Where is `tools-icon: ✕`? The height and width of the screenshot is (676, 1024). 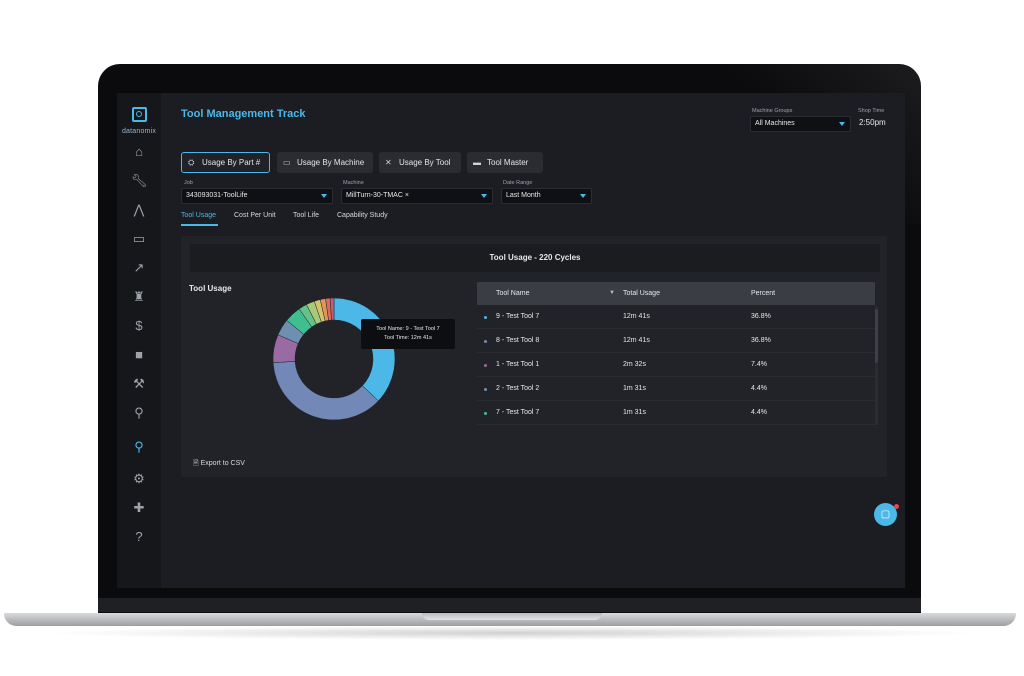
tools-icon: ✕ is located at coordinates (388, 162).